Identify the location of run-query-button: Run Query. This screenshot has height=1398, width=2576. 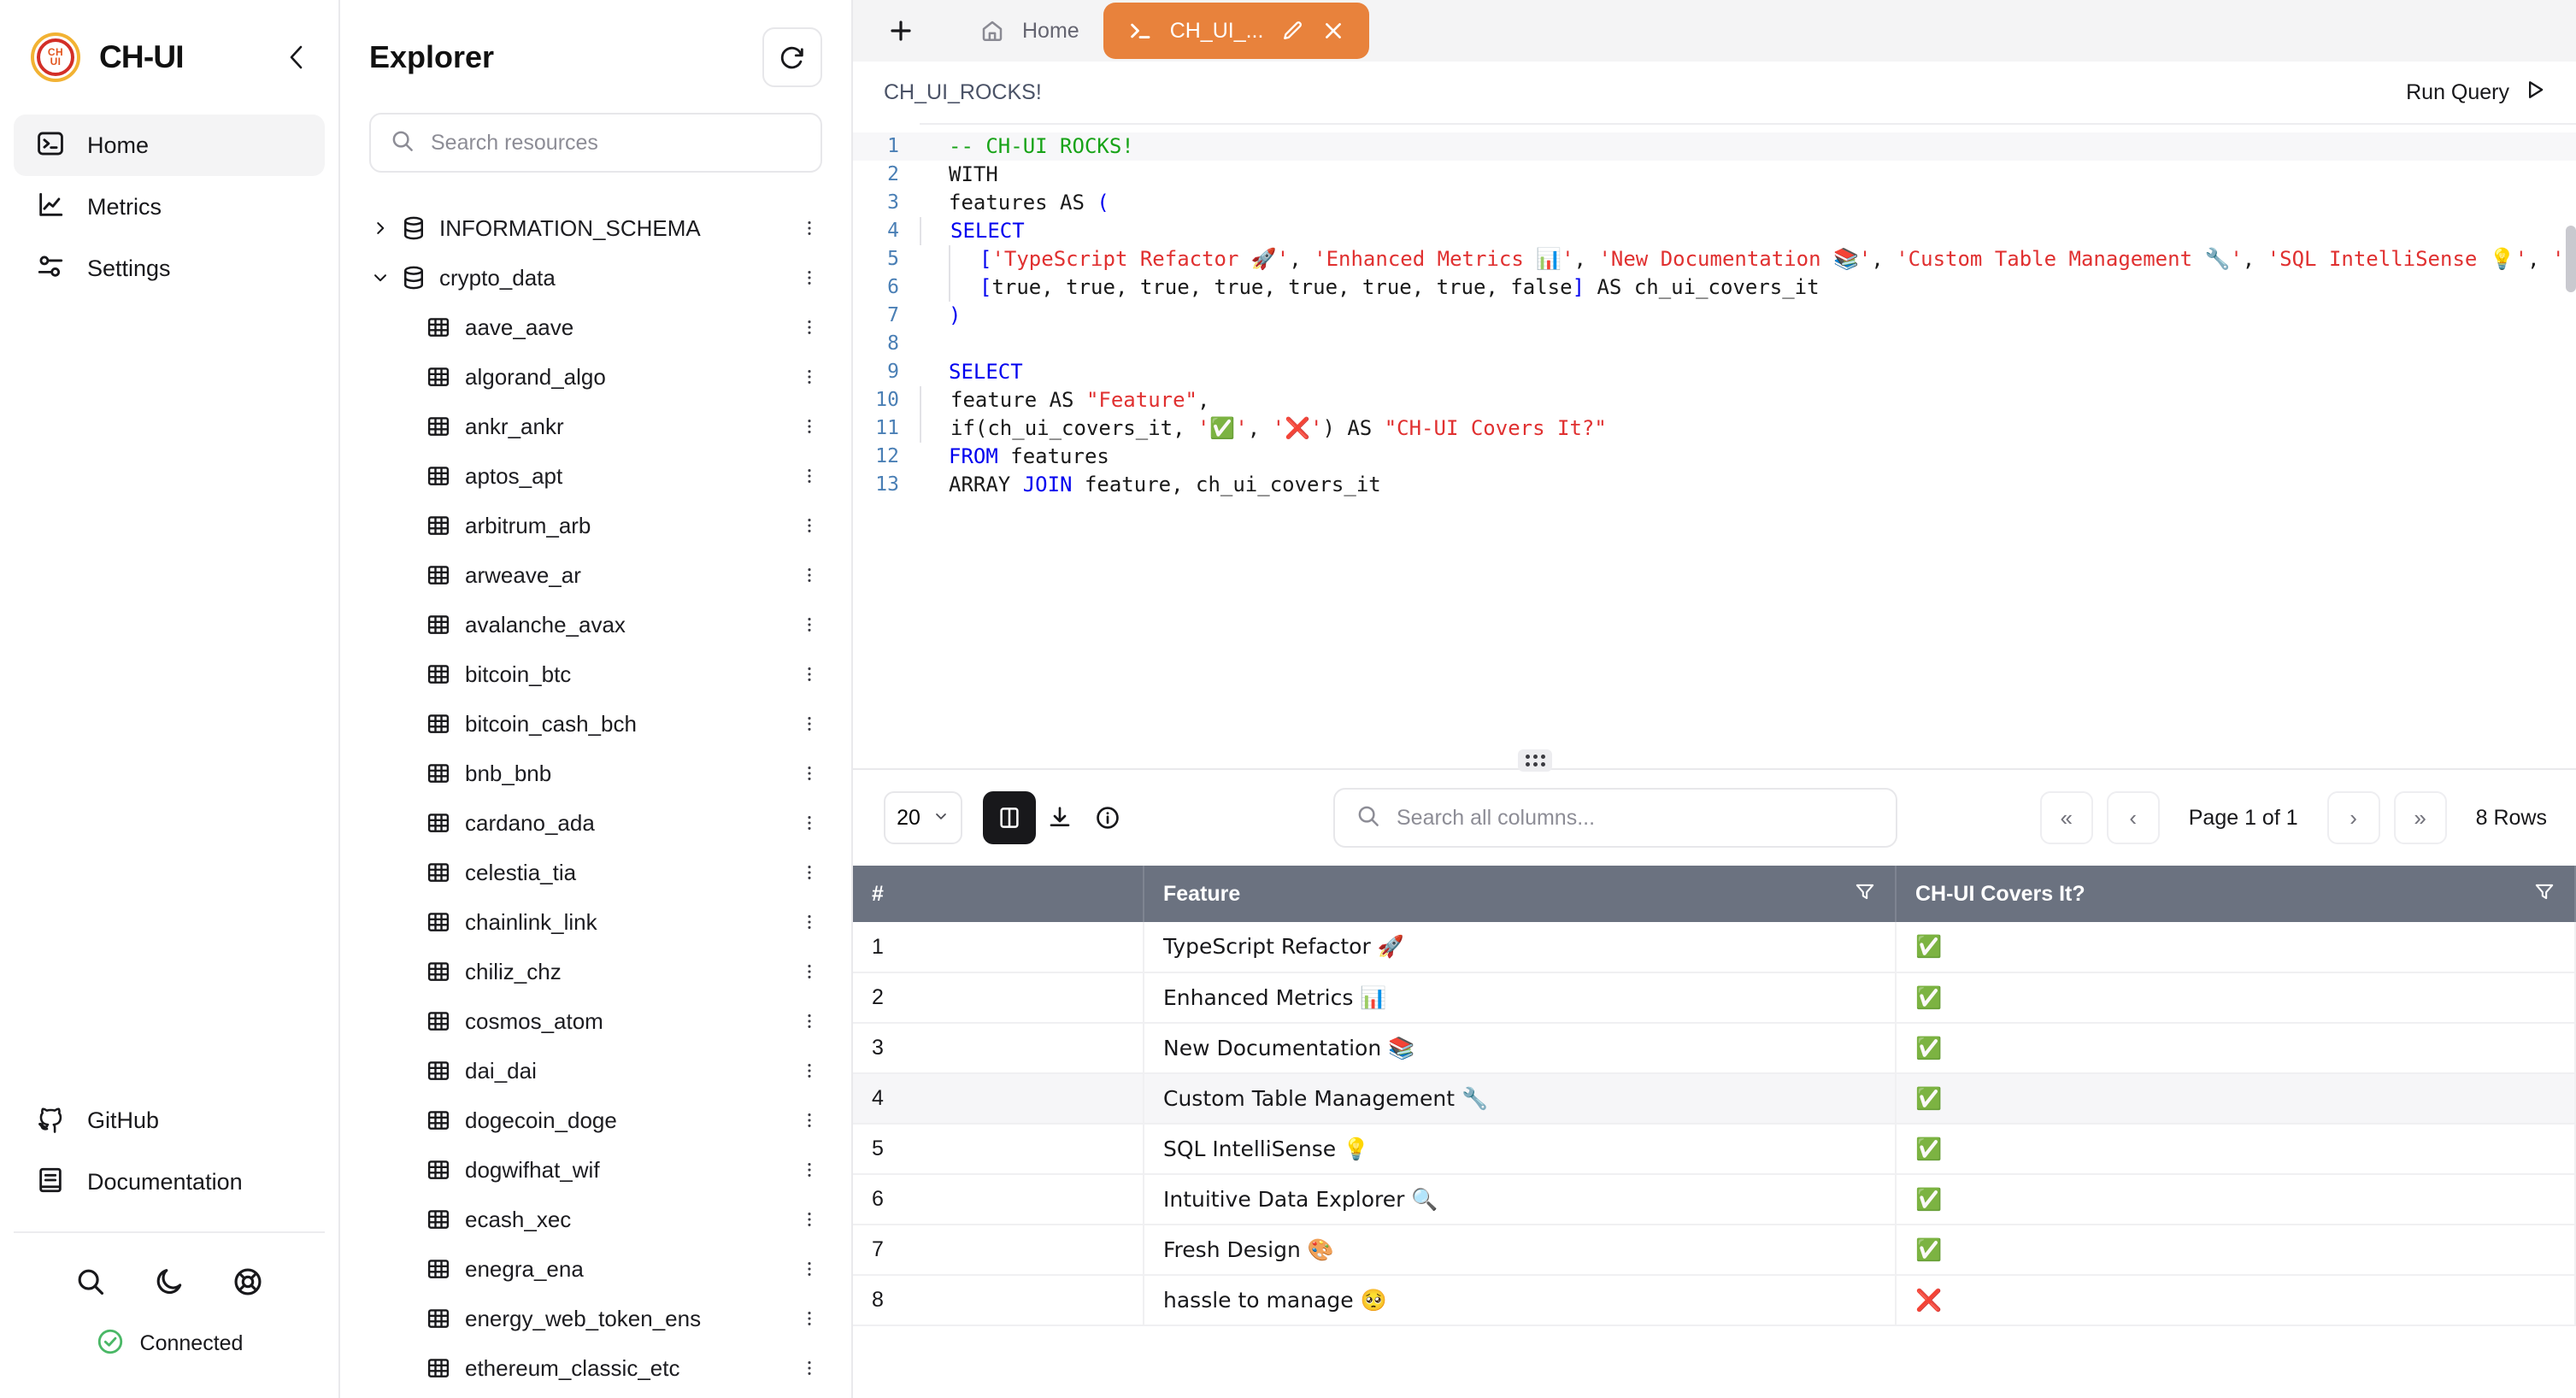
(2476, 93).